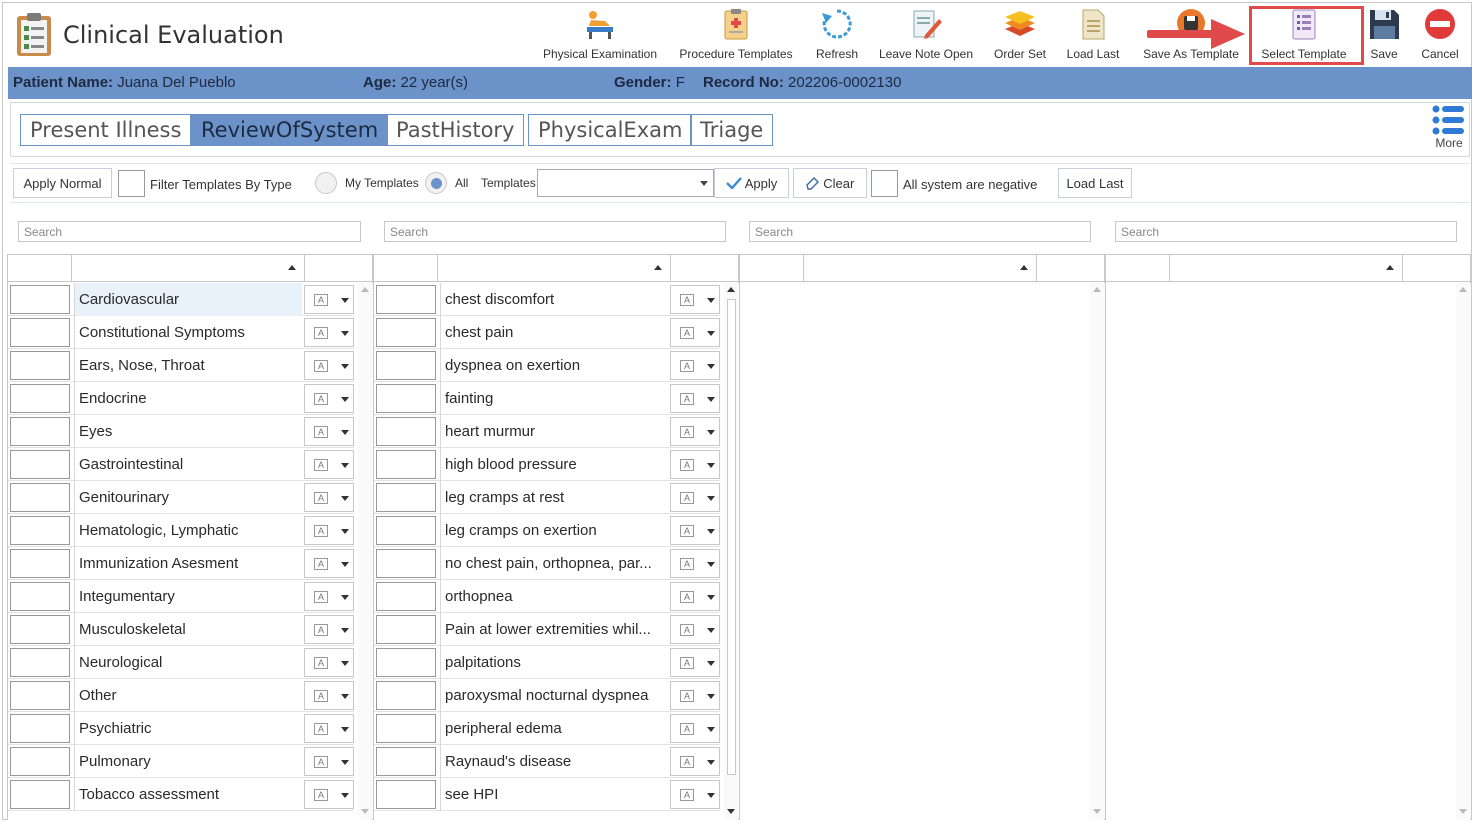 The width and height of the screenshot is (1474, 822). What do you see at coordinates (554, 662) in the screenshot?
I see `row-label: palpitations` at bounding box center [554, 662].